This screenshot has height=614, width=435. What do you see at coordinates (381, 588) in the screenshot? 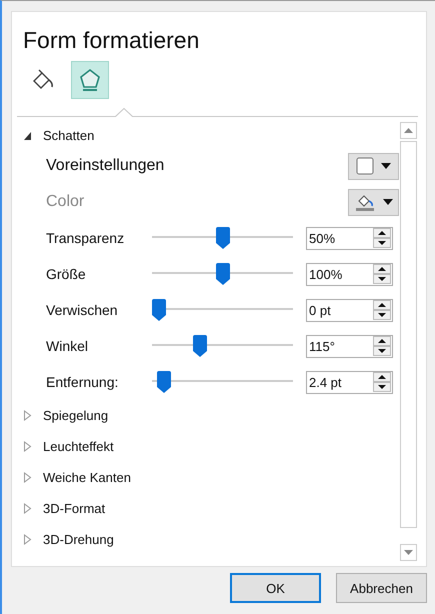
I see `dialog-button: Abbrechen` at bounding box center [381, 588].